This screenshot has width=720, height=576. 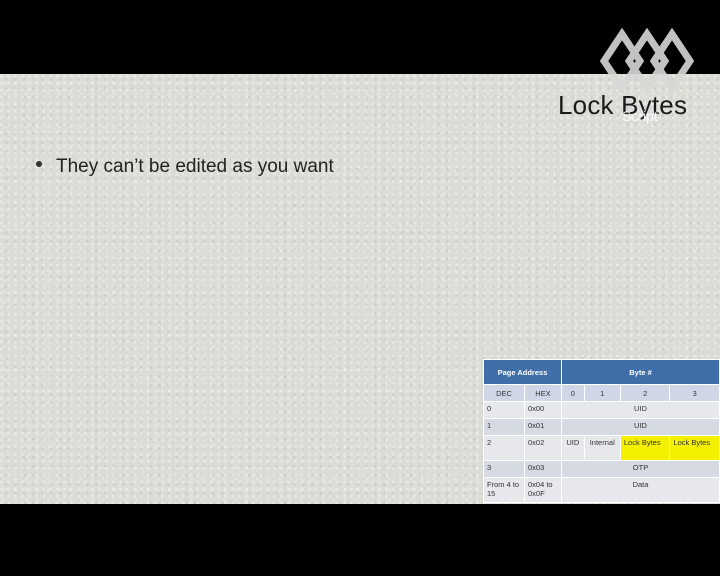 I want to click on row-byte-1: Internal, so click(x=602, y=448).